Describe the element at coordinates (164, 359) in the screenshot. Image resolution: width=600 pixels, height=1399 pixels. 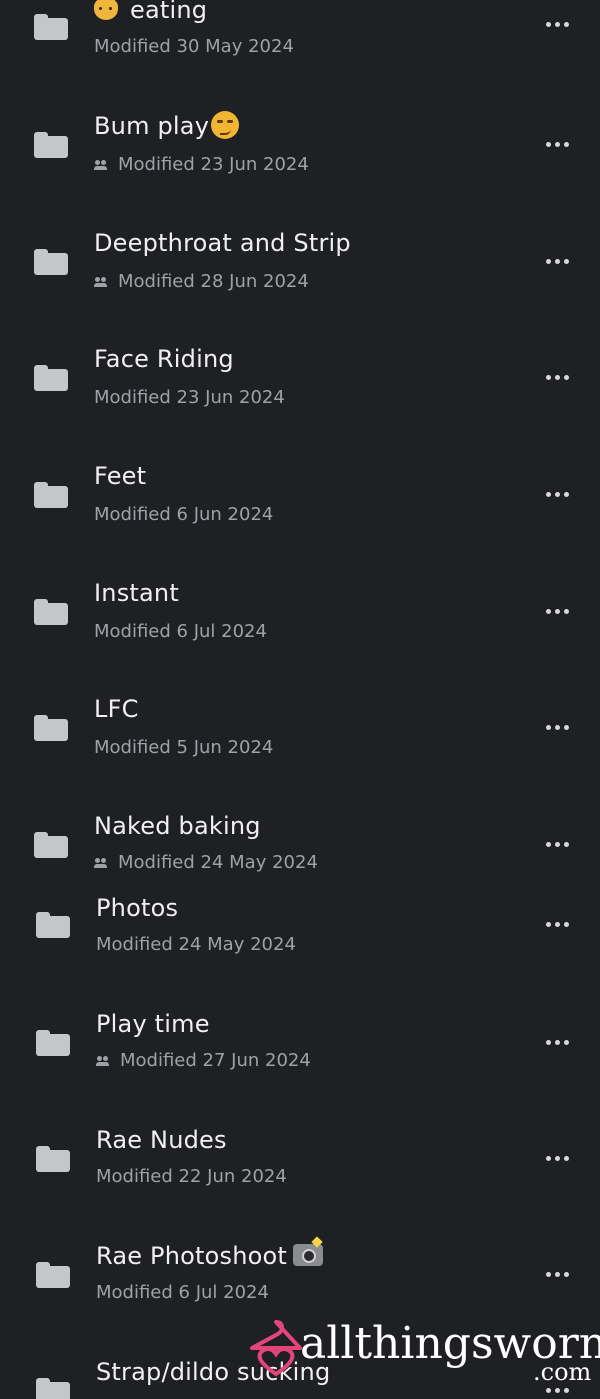
I see `folder-title: Face Riding` at that location.